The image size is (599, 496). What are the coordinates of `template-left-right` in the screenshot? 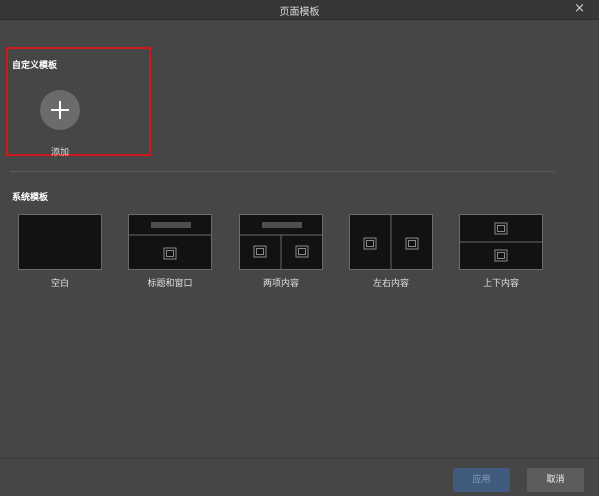 It's located at (391, 242).